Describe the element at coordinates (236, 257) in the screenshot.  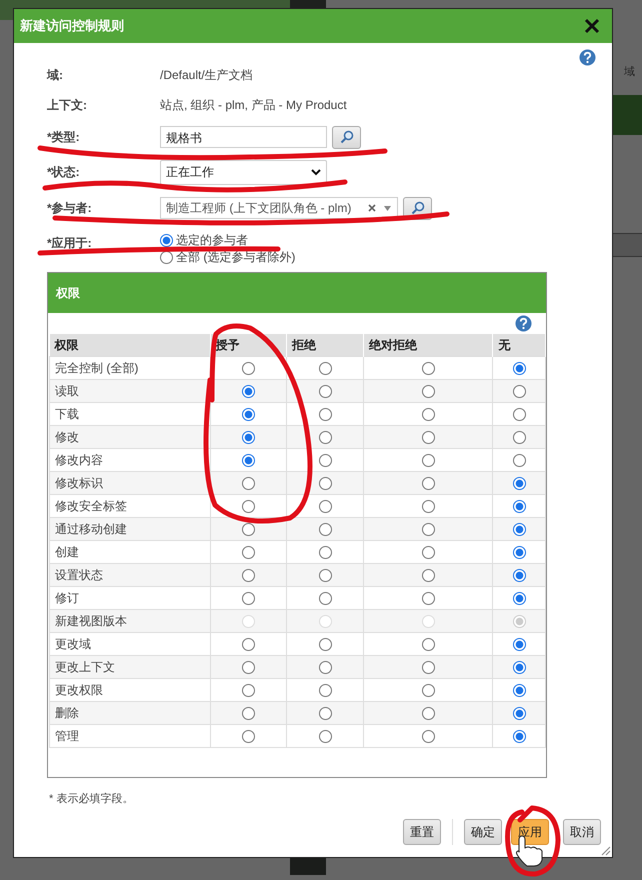
I see `radio-label: 全部 (选定参与者除外)` at that location.